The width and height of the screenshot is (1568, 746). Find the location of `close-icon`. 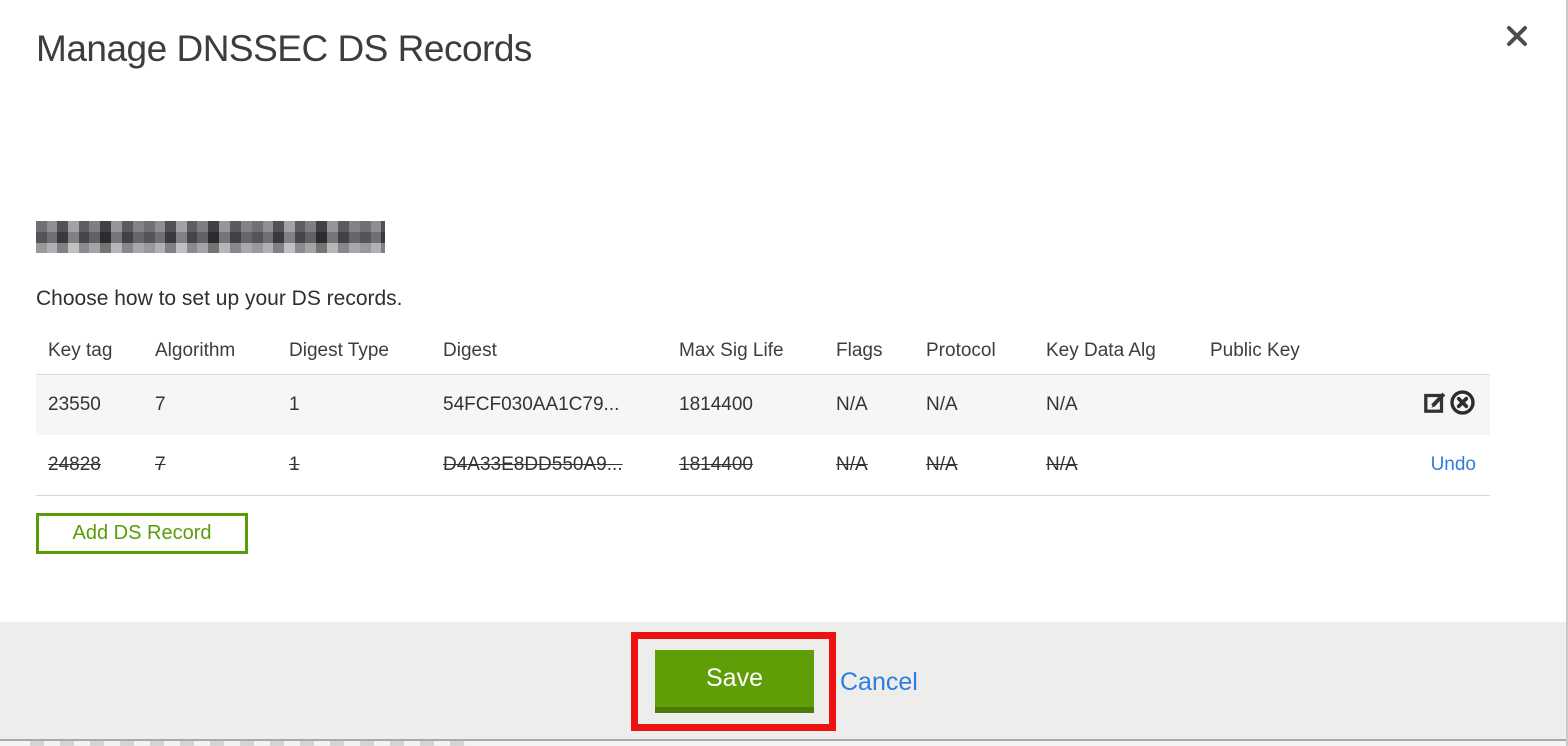

close-icon is located at coordinates (1517, 38).